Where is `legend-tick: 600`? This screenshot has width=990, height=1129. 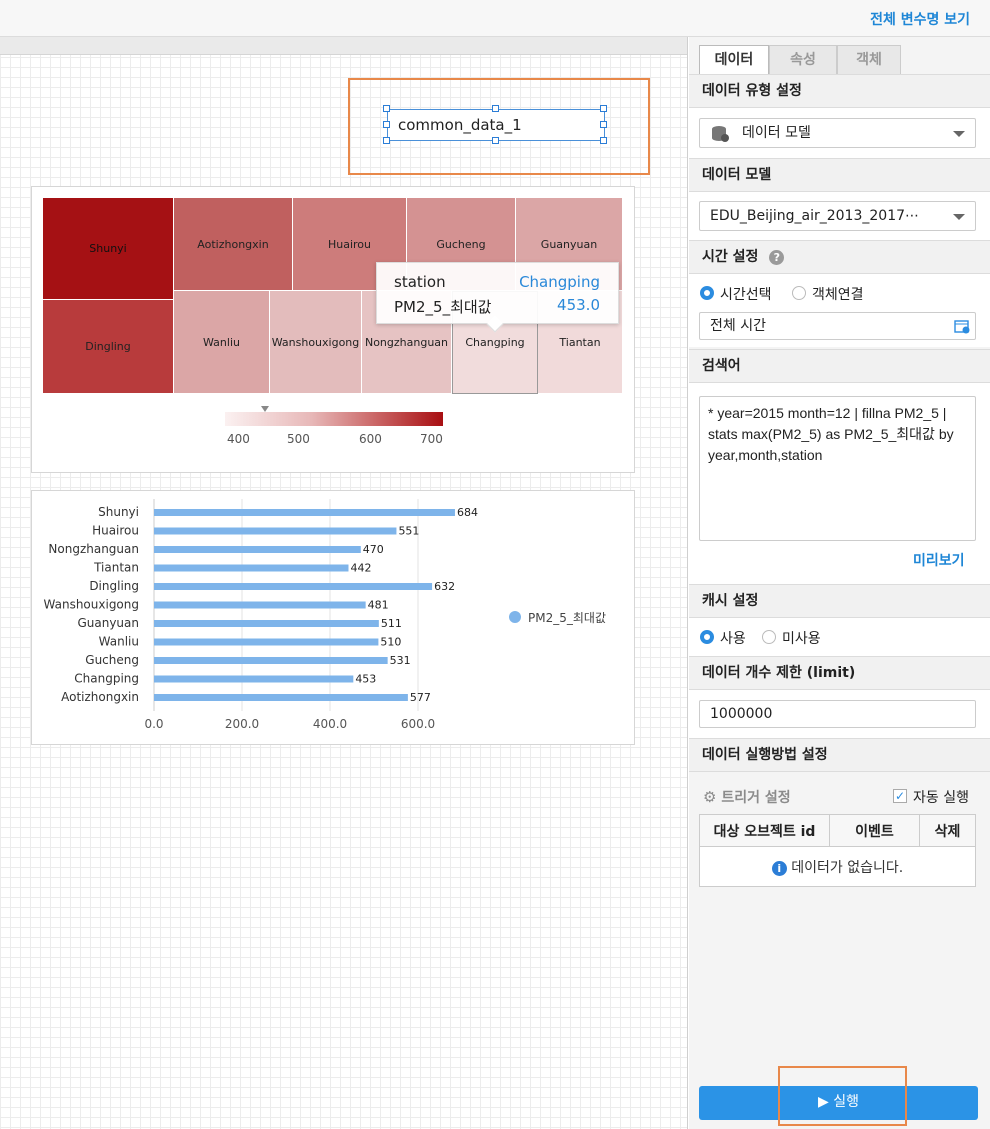
legend-tick: 600 is located at coordinates (370, 439).